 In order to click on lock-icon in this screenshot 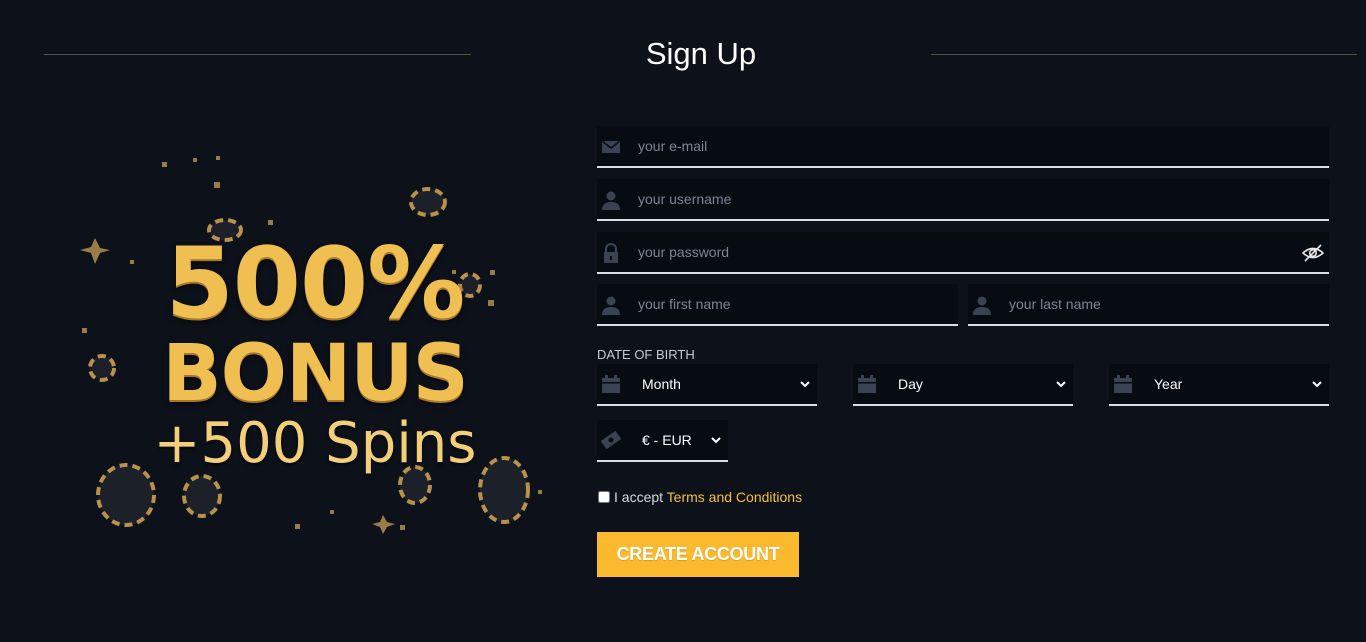, I will do `click(611, 253)`.